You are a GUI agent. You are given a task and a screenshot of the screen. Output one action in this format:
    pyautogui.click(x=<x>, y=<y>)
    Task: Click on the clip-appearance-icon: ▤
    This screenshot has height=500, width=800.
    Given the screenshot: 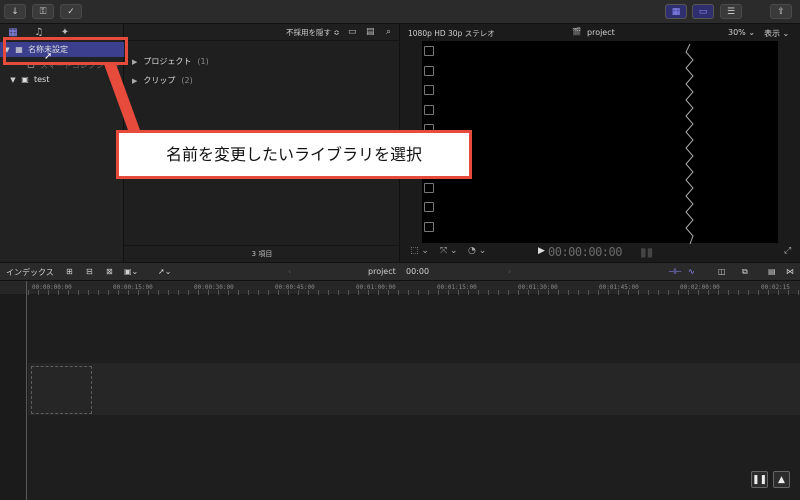 What is the action you would take?
    pyautogui.click(x=772, y=271)
    